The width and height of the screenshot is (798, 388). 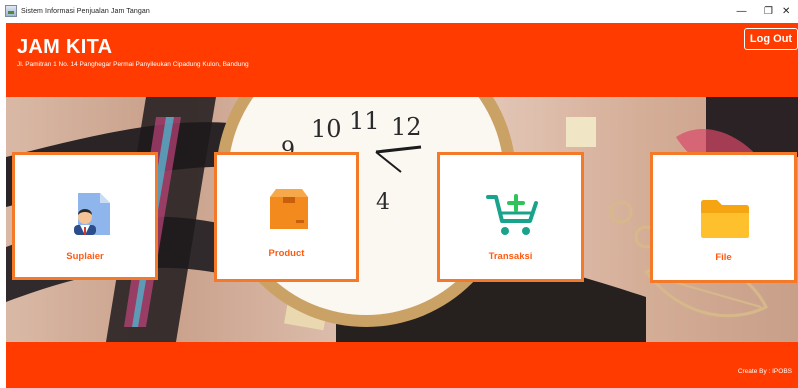 I want to click on logout-button: Log Out, so click(x=771, y=39).